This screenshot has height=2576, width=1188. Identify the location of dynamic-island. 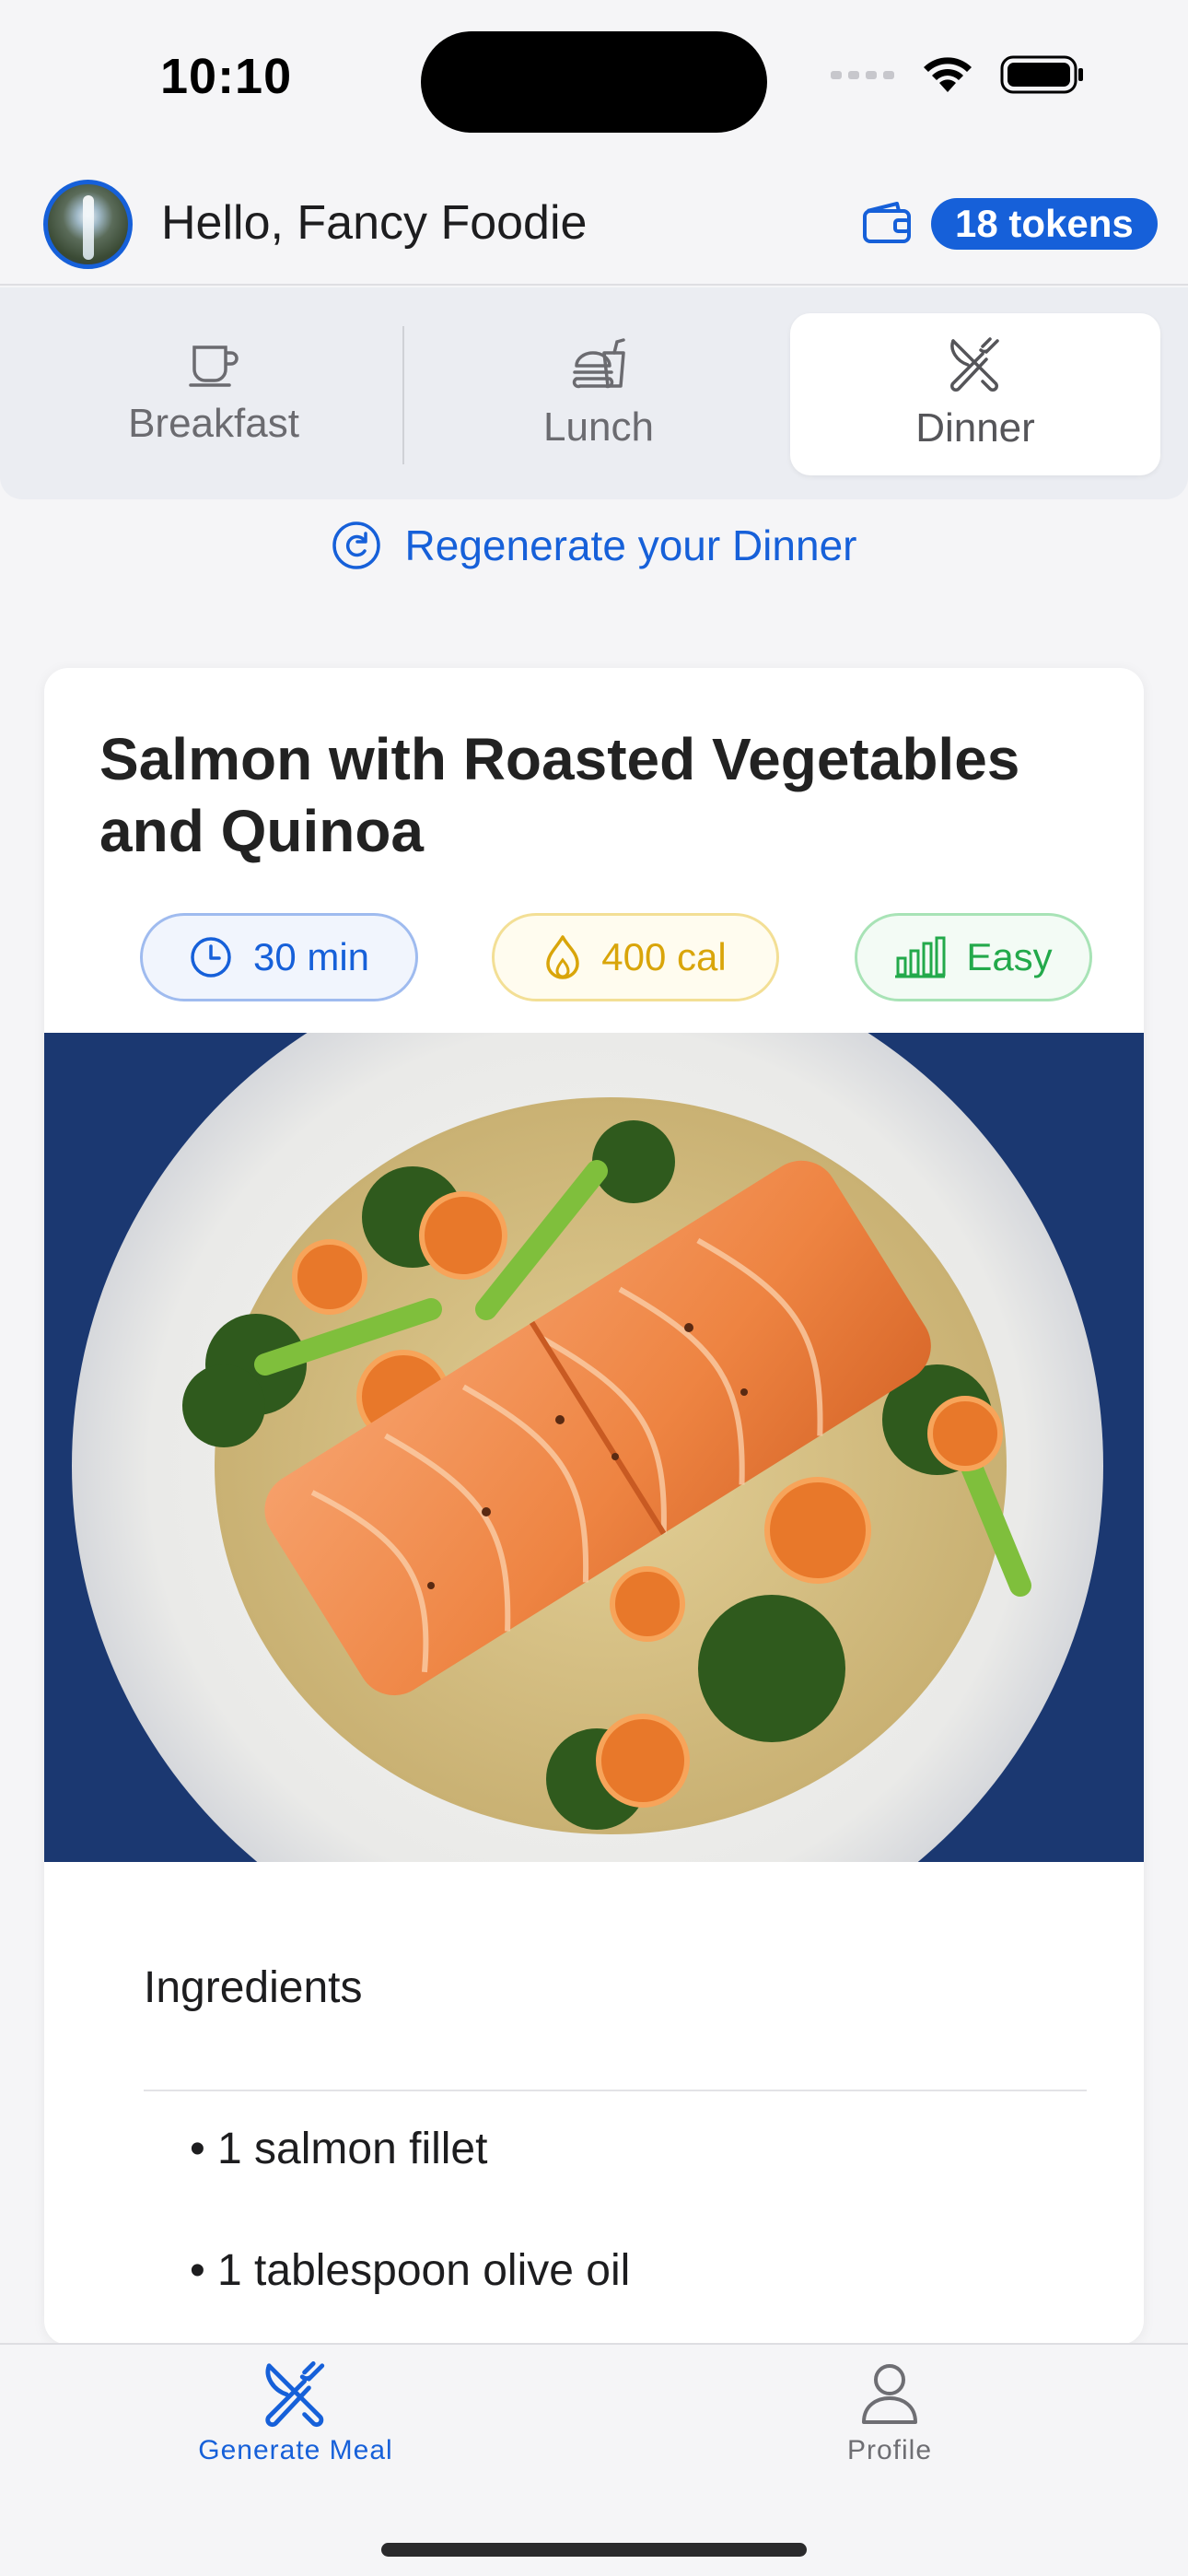
(594, 82).